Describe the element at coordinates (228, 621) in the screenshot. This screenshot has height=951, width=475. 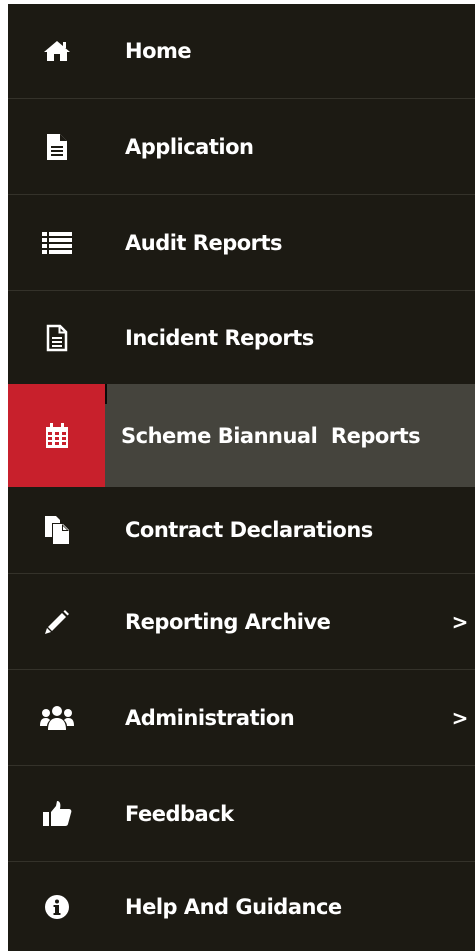
I see `sidebar-item-label: Reporting Archive` at that location.